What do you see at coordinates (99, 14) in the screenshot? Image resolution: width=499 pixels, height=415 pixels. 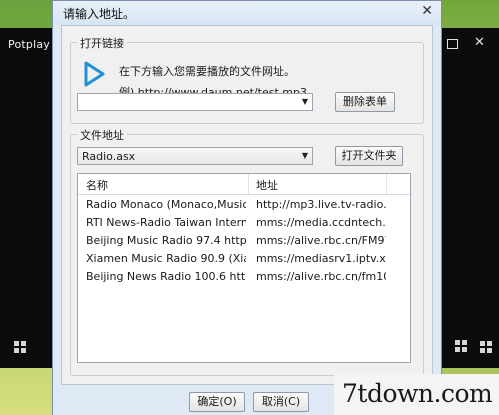 I see `dialog-title: 请输入地址。` at bounding box center [99, 14].